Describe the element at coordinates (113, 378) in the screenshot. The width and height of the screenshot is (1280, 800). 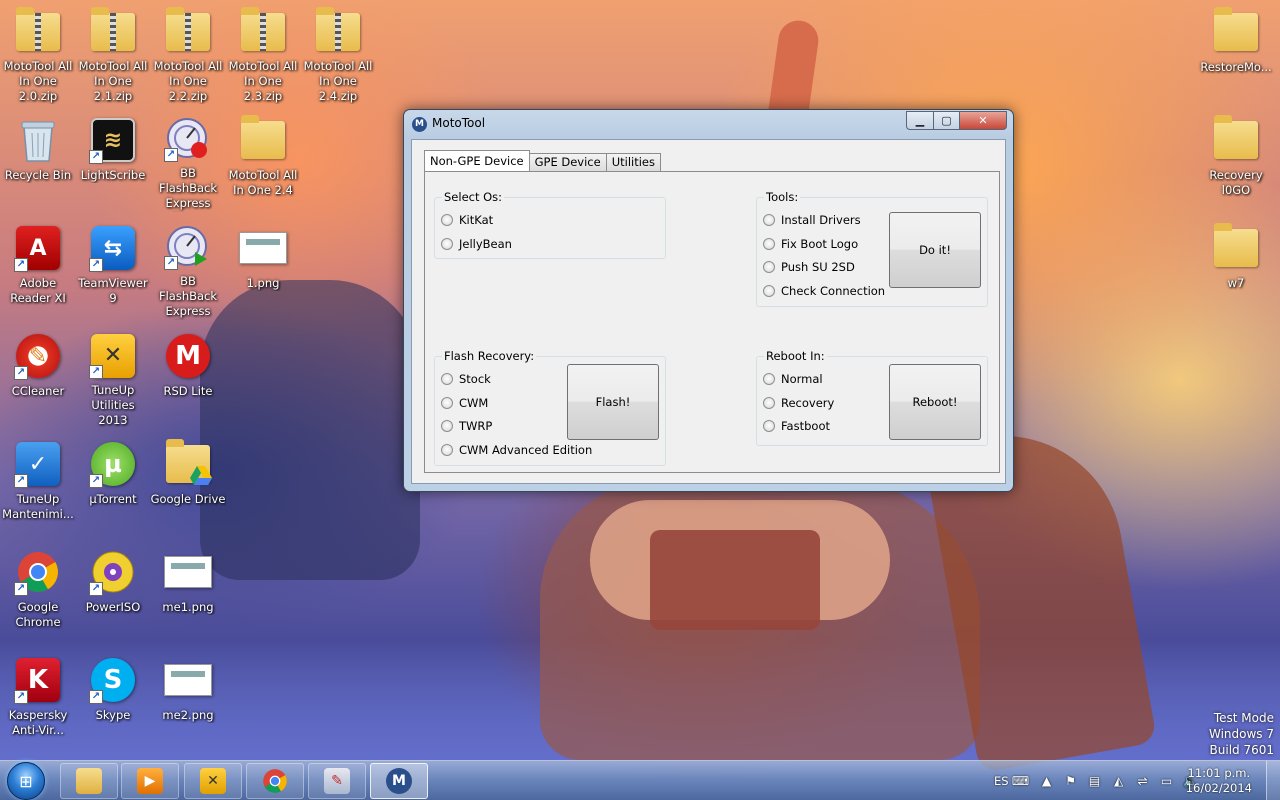
I see `desktop-icon-tuneup-utilities: ✕ ↗ TuneUp Utilities 2013` at that location.